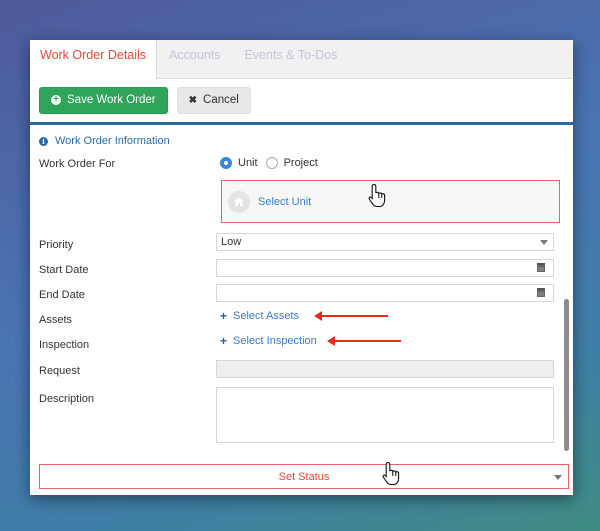 This screenshot has height=531, width=600. I want to click on section-title-text: Work Order Information, so click(112, 141).